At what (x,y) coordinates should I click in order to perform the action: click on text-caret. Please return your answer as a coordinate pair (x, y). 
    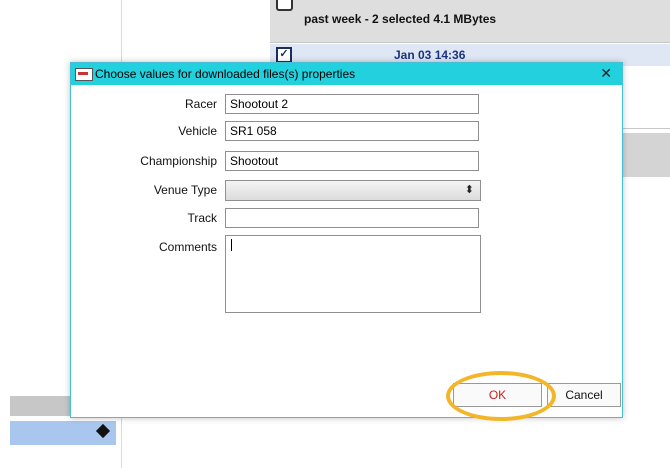
    Looking at the image, I should click on (231, 245).